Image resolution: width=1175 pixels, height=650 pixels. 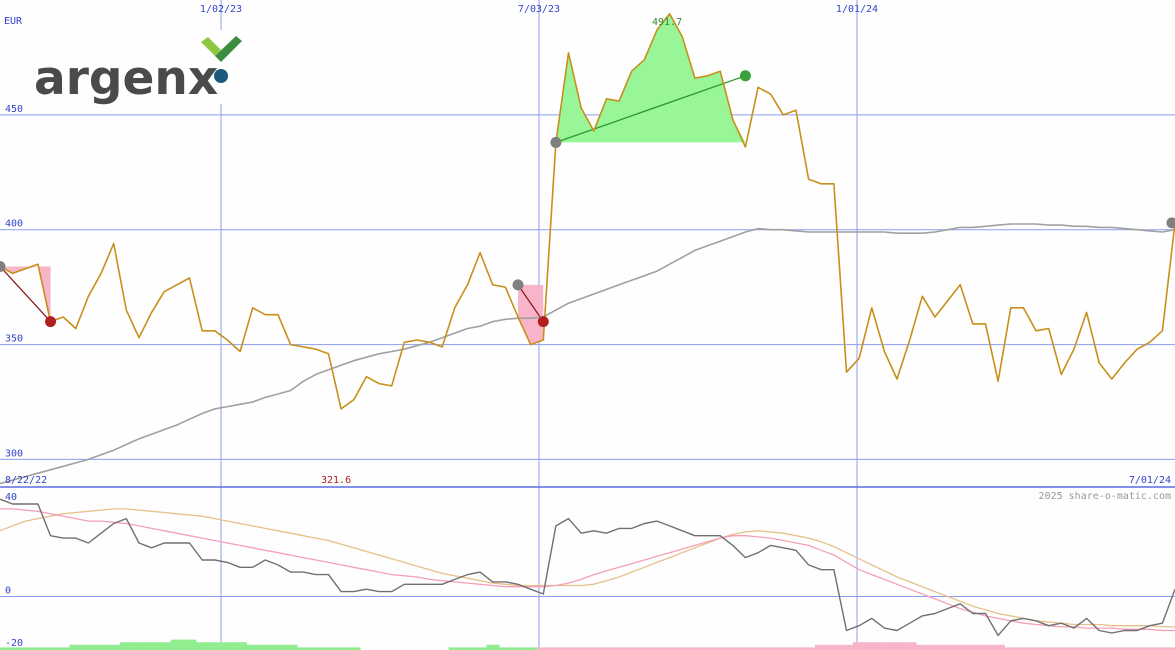 I want to click on x-tick-label: 1/01/24, so click(x=857, y=9).